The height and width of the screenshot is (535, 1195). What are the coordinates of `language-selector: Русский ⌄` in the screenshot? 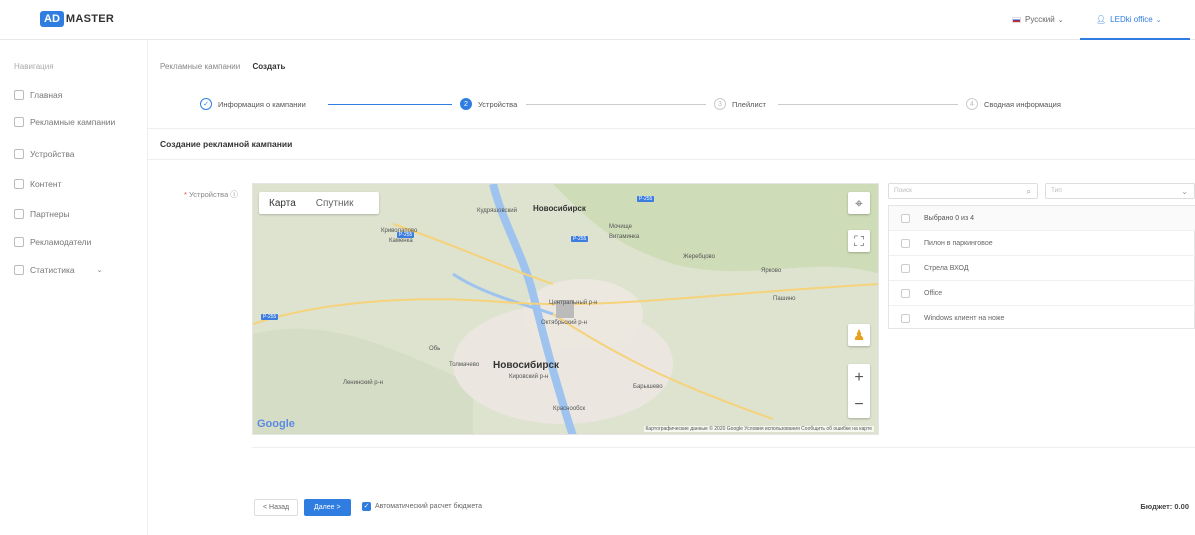 It's located at (1038, 19).